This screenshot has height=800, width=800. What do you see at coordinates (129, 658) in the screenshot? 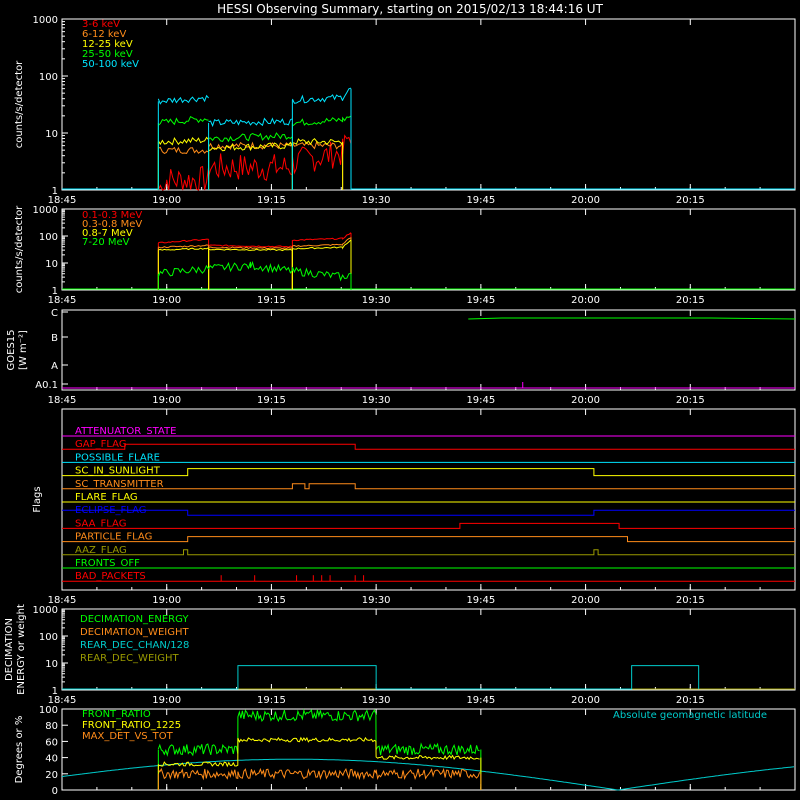
I see `decimation-legend-3: REAR_DEC_WEIGHT` at bounding box center [129, 658].